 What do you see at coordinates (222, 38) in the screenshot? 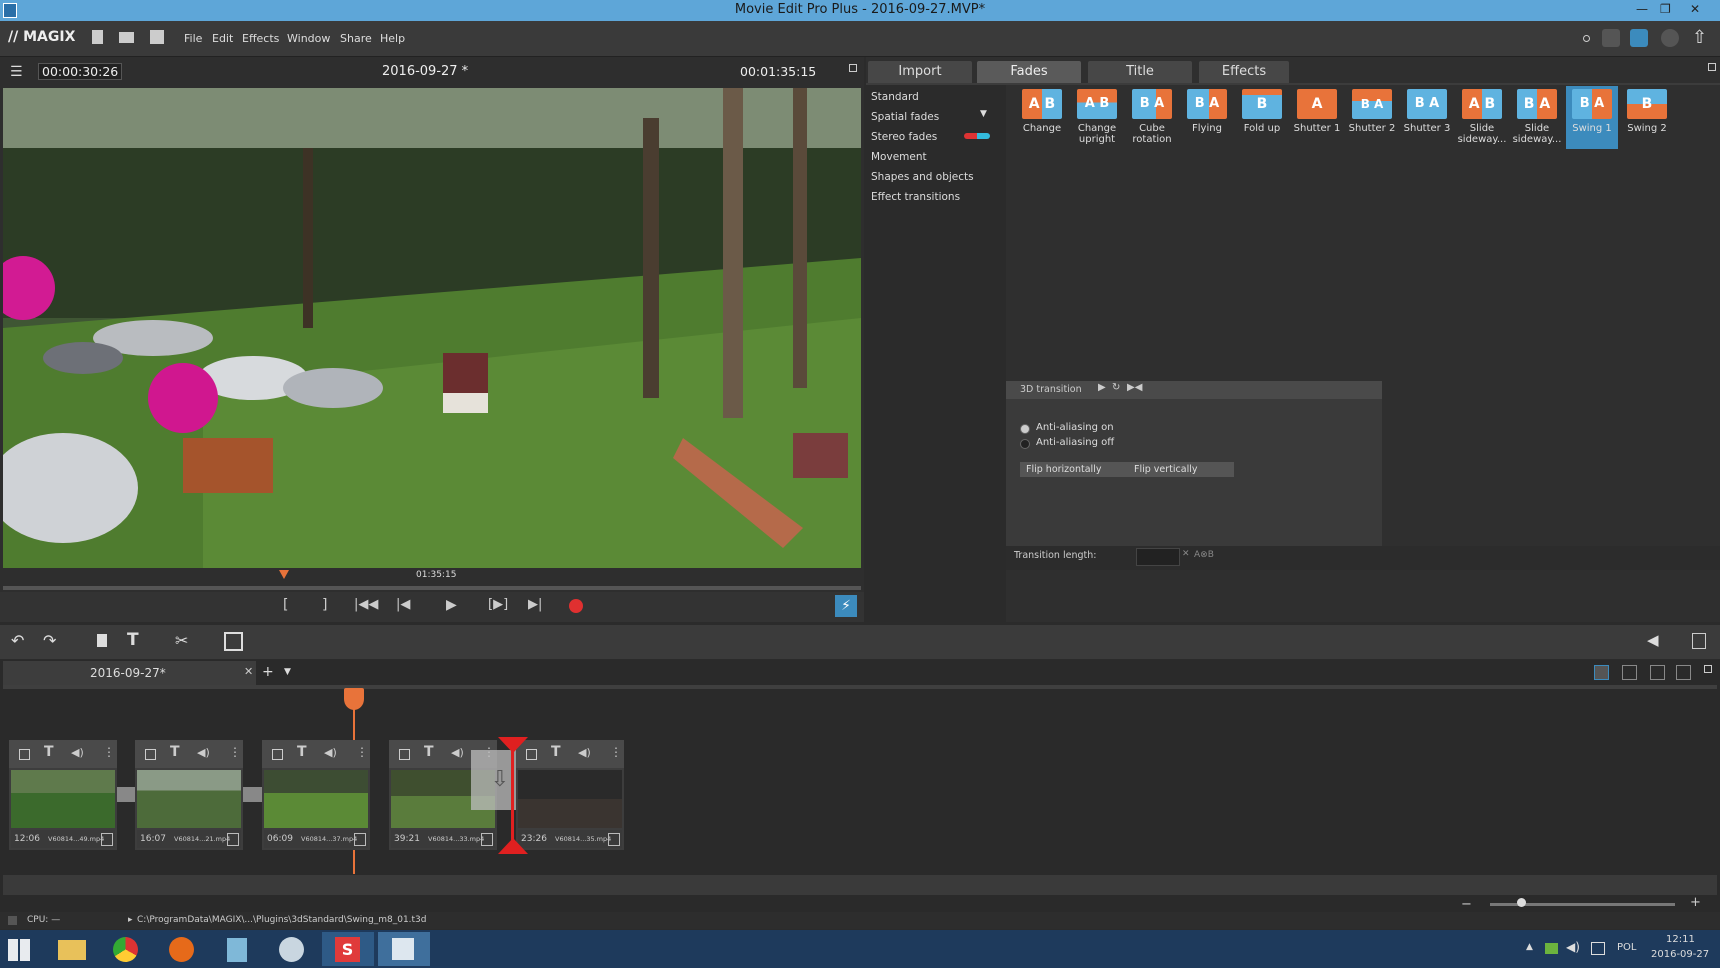
I see `menu-edit: Edit` at bounding box center [222, 38].